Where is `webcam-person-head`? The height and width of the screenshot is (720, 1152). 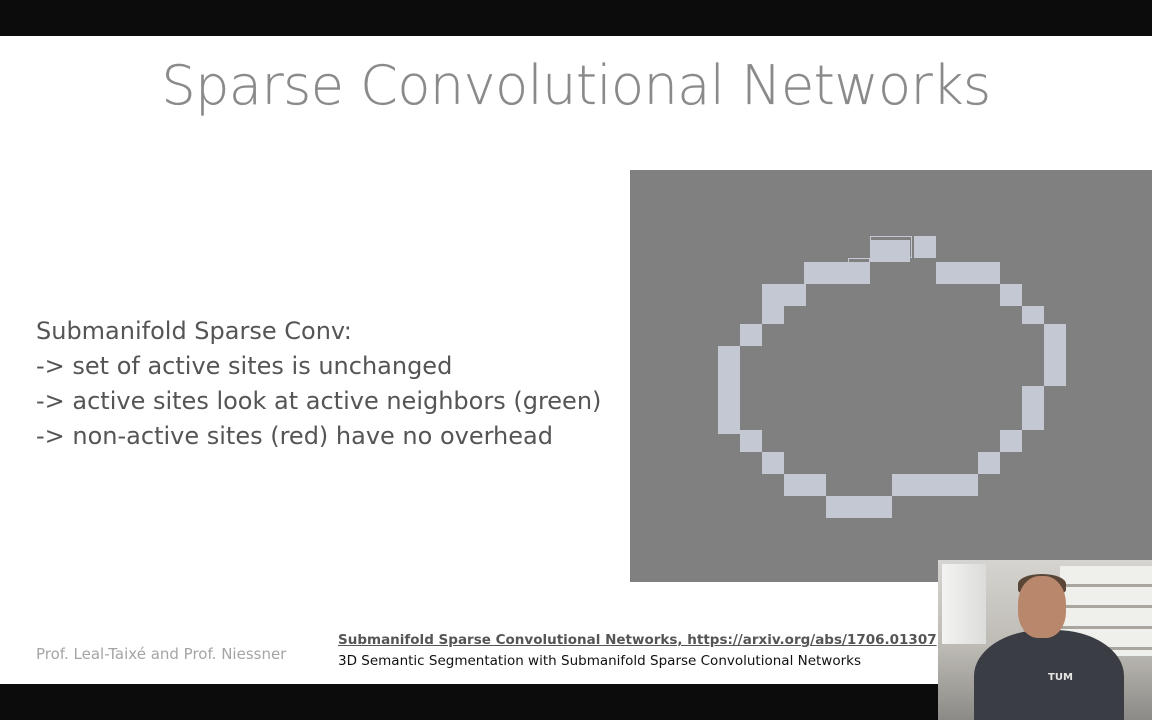
webcam-person-head is located at coordinates (1042, 607).